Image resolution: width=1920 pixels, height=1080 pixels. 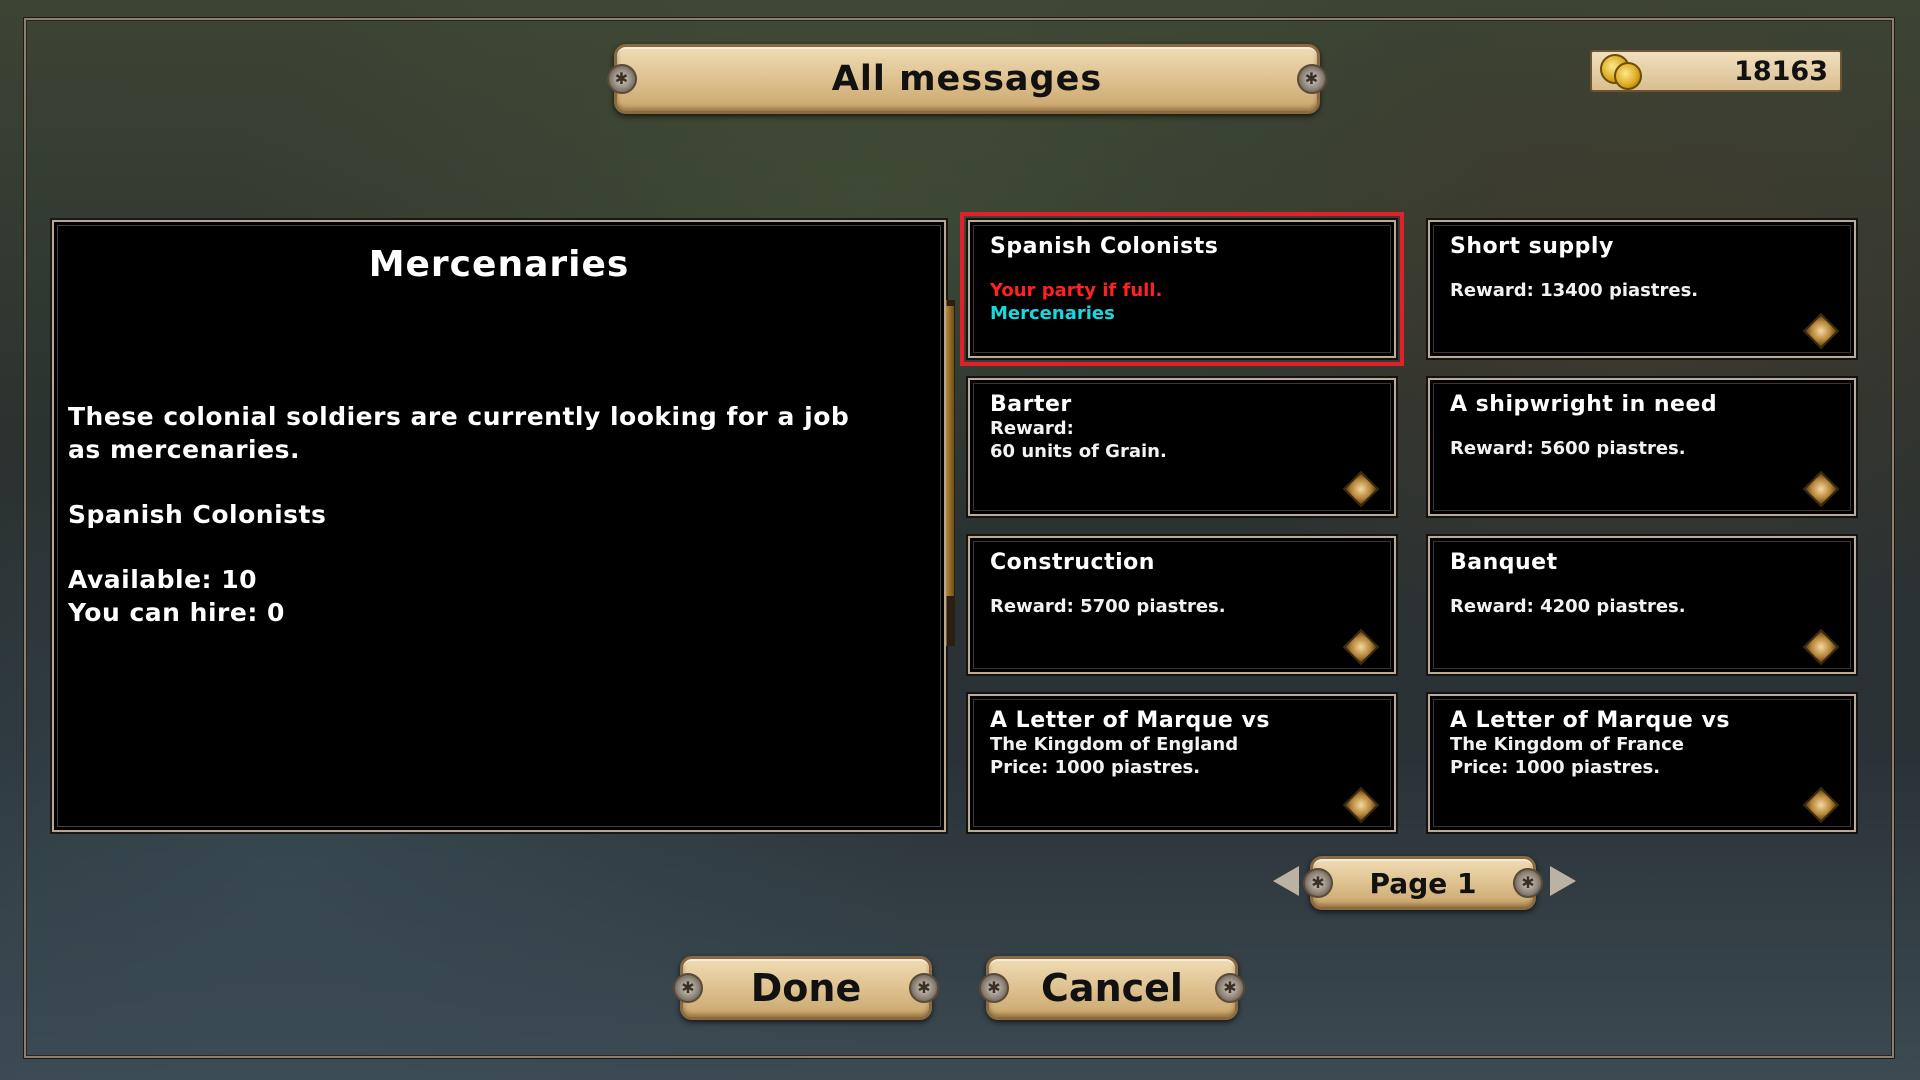 What do you see at coordinates (950, 451) in the screenshot?
I see `detail-scrollbar-thumb` at bounding box center [950, 451].